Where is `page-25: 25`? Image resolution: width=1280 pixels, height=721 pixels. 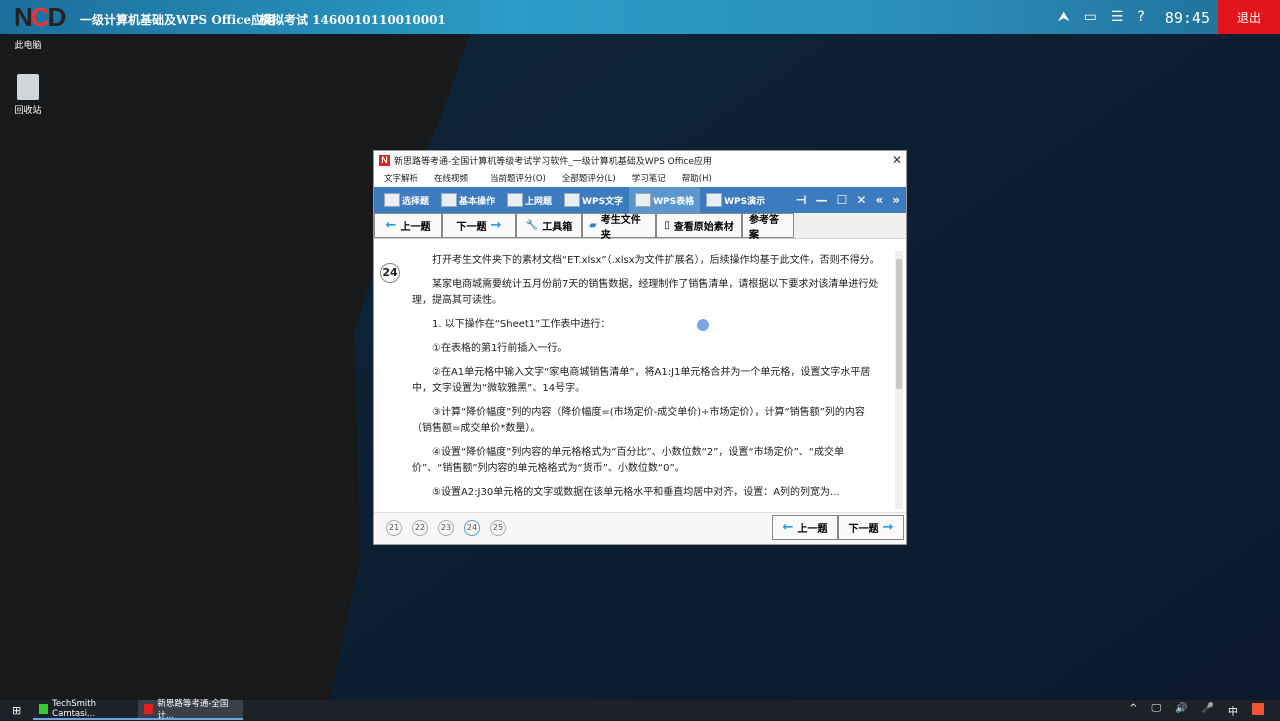
page-25: 25 is located at coordinates (498, 528).